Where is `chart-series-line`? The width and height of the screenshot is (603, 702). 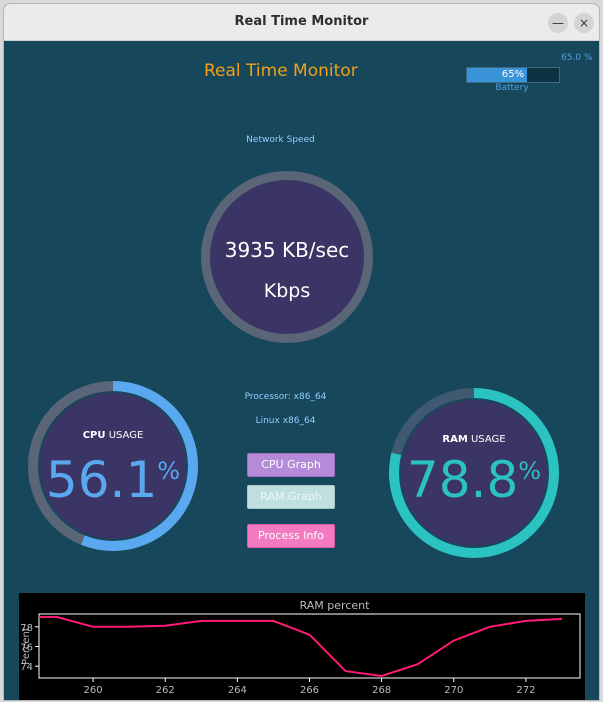
chart-series-line is located at coordinates (301, 647).